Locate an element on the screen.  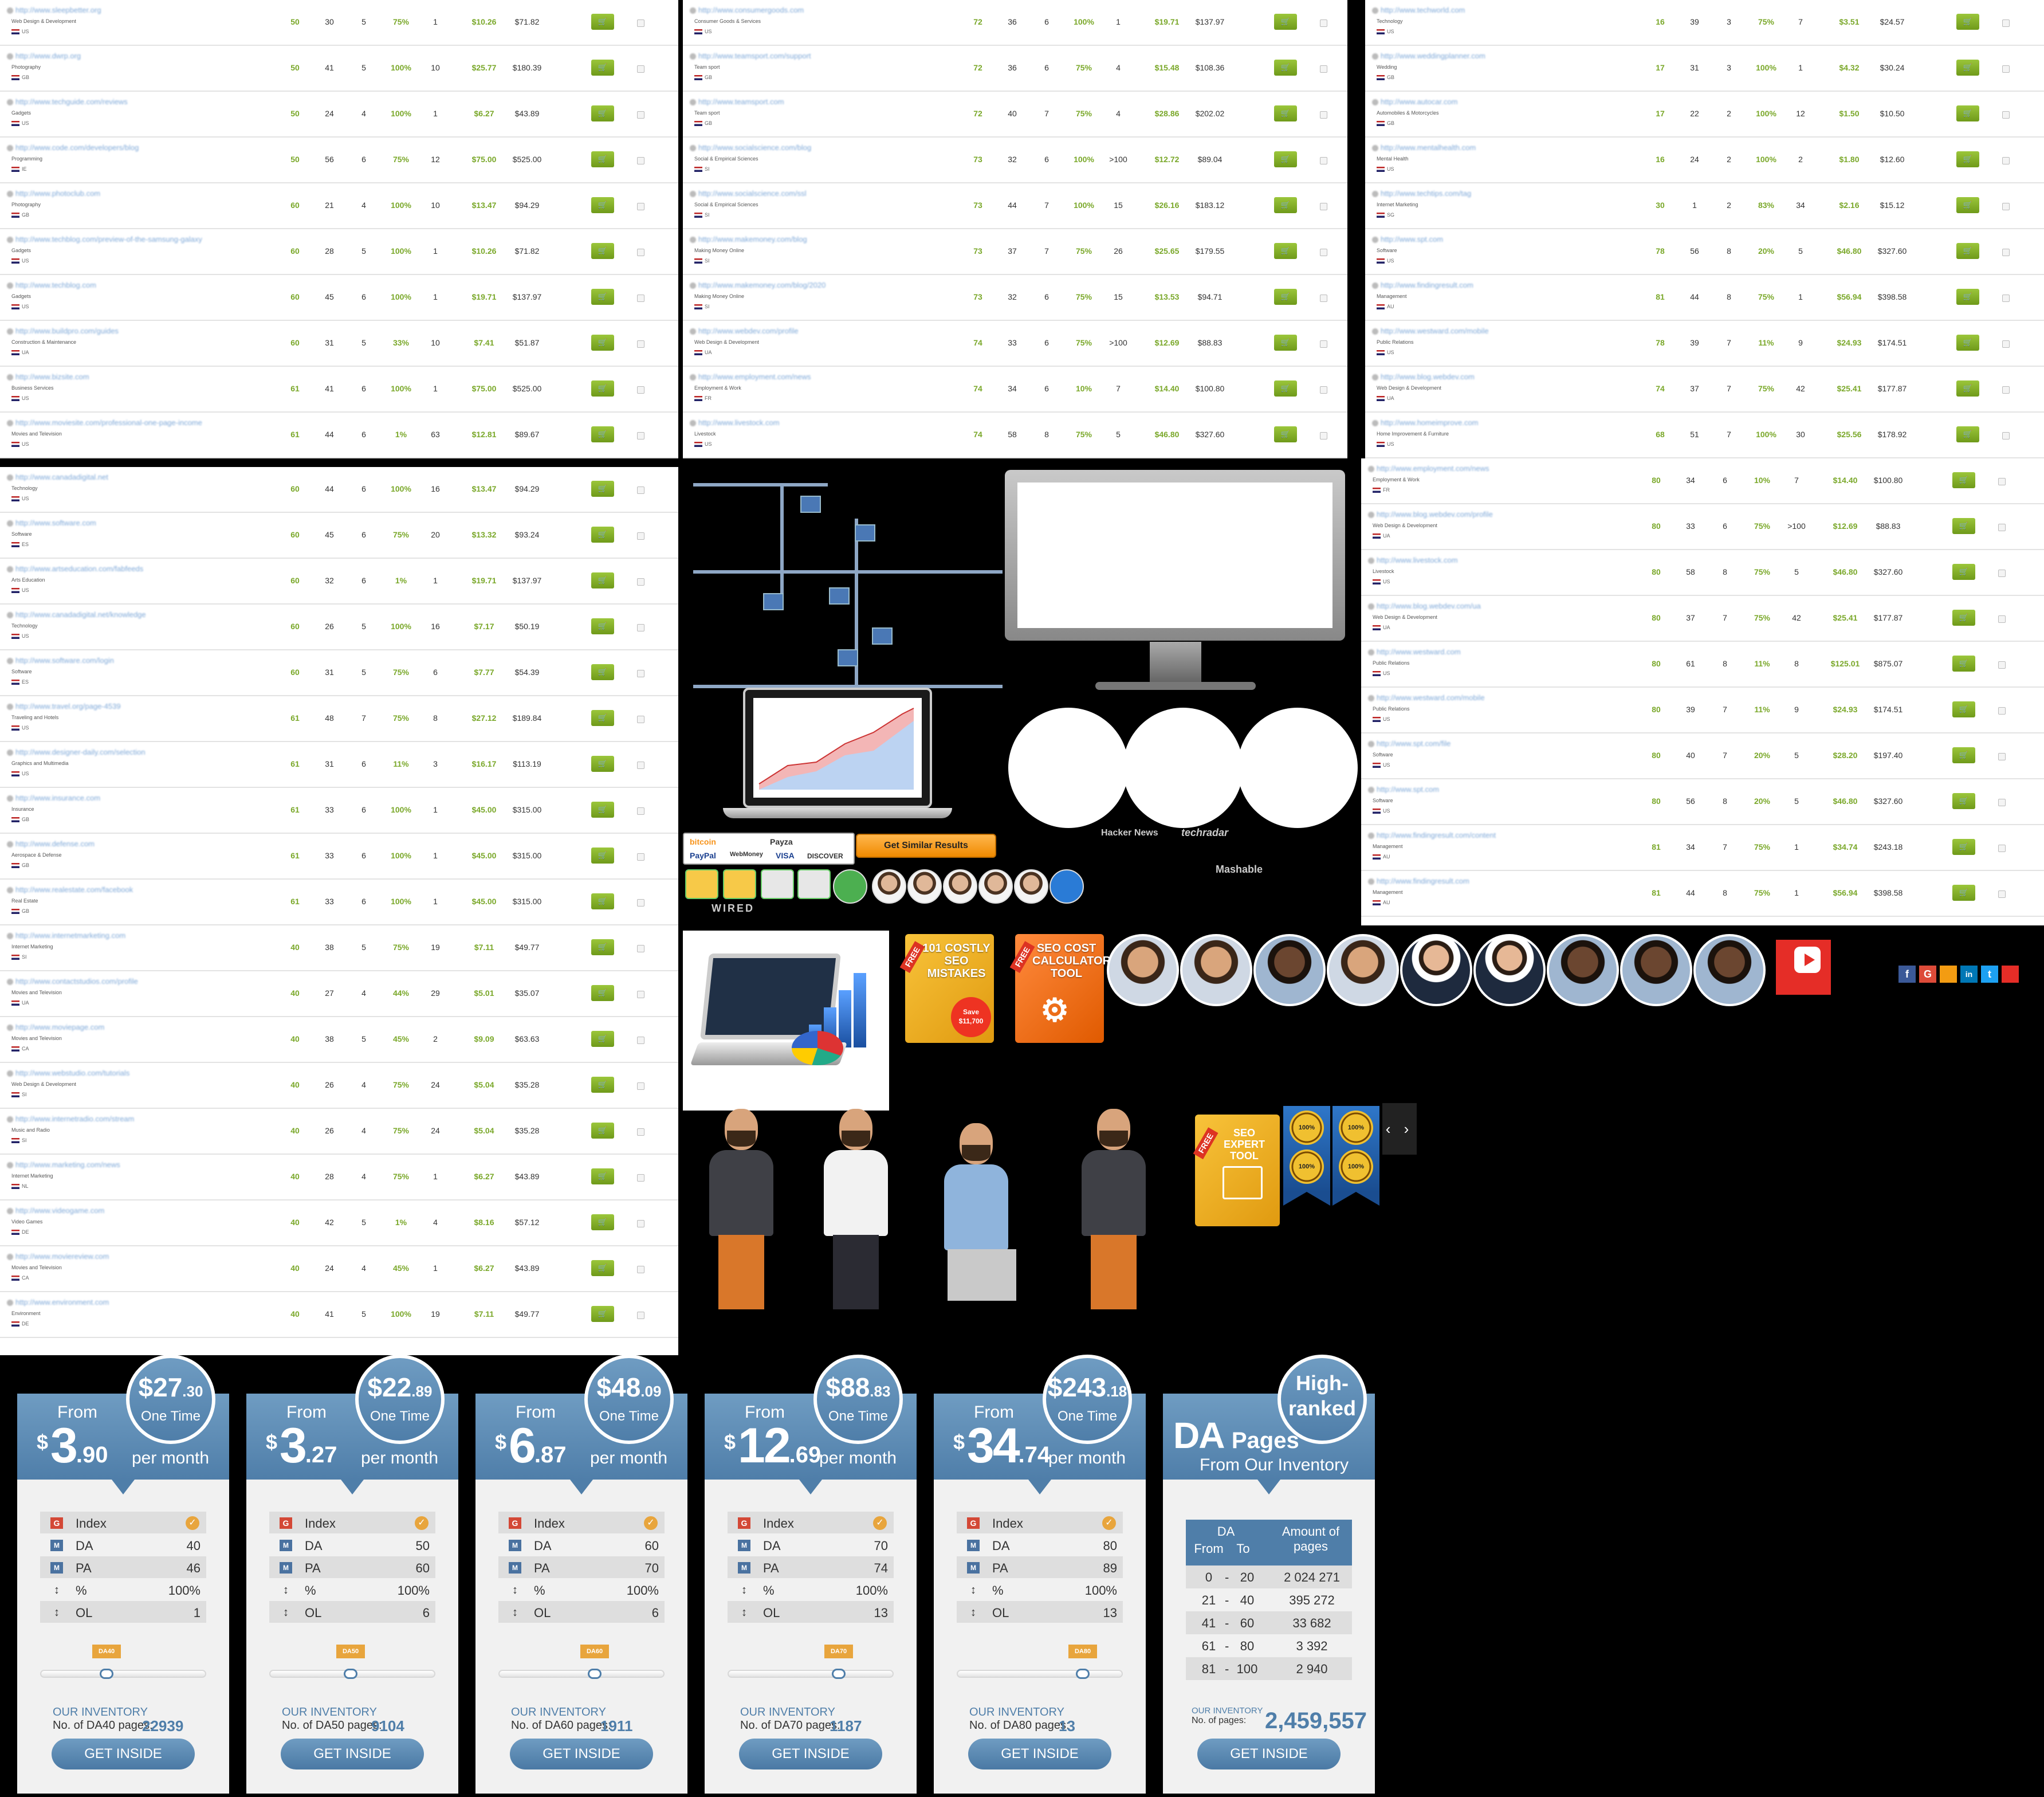
carousel-arrows-icon: ‹ › is located at coordinates (1400, 1129).